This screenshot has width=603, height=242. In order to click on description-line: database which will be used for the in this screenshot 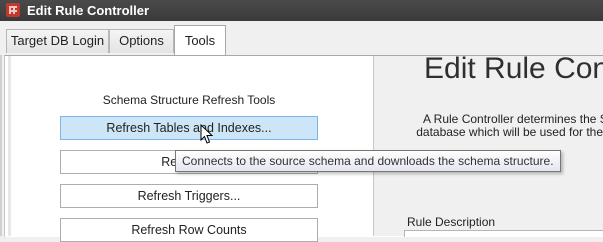, I will do `click(509, 132)`.